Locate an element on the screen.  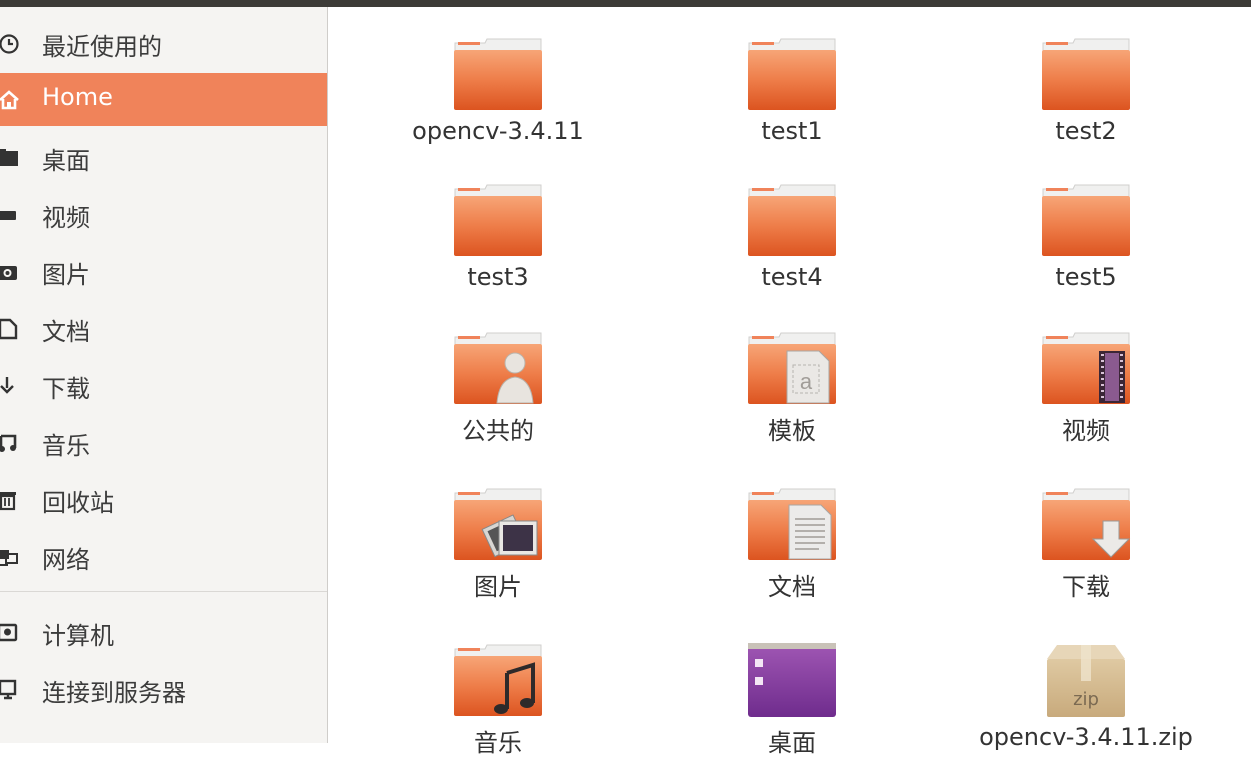
network-icon is located at coordinates (11, 557).